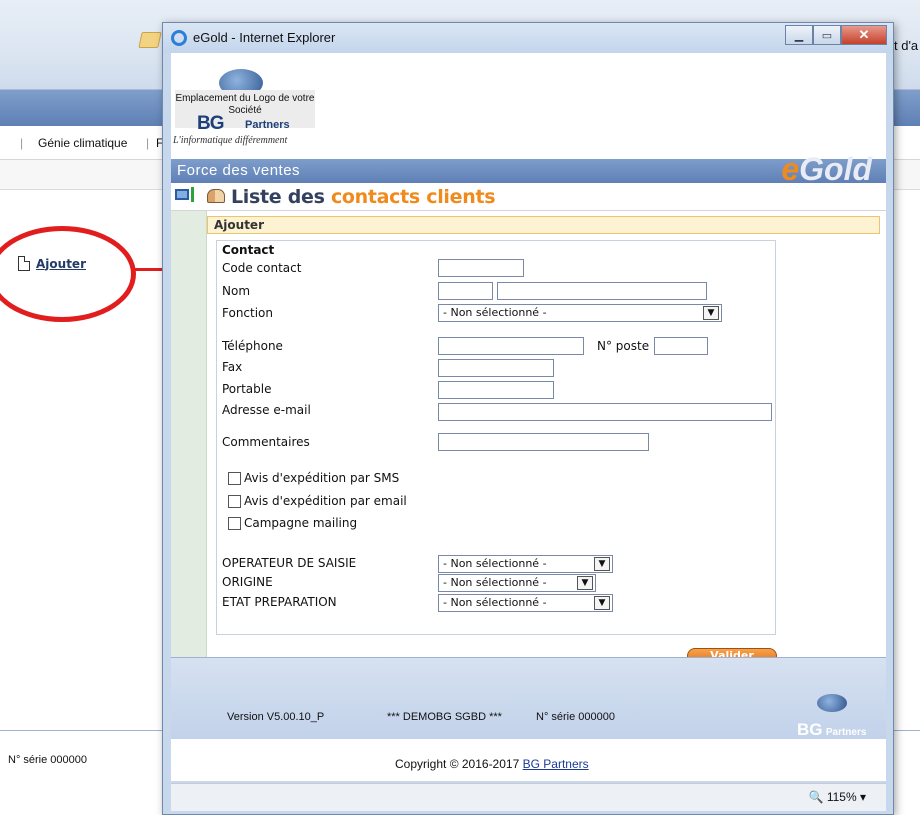  I want to click on no-poste-input, so click(681, 346).